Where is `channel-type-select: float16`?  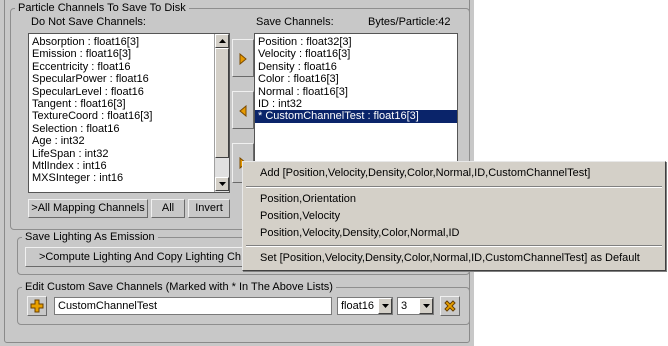
channel-type-select: float16 is located at coordinates (365, 306).